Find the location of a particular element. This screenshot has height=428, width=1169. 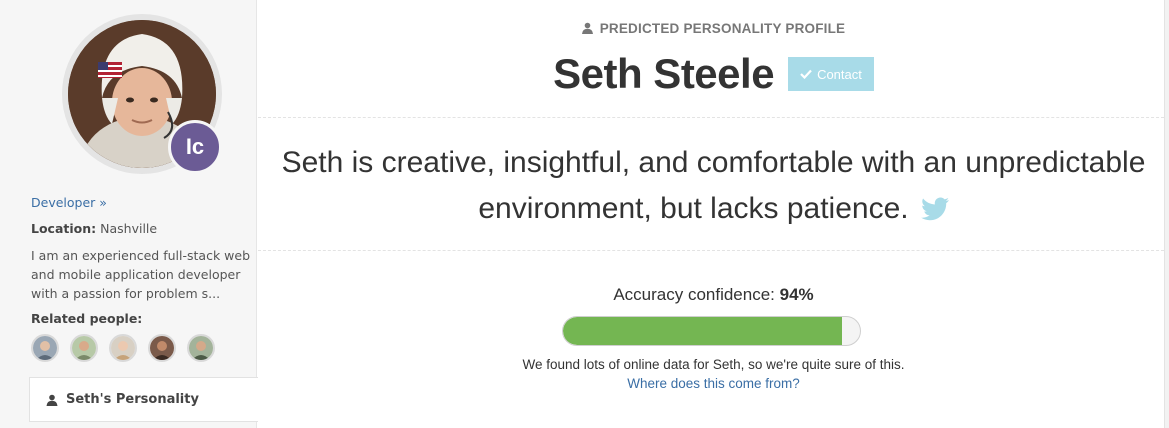

accuracy-progress-bar is located at coordinates (711, 331).